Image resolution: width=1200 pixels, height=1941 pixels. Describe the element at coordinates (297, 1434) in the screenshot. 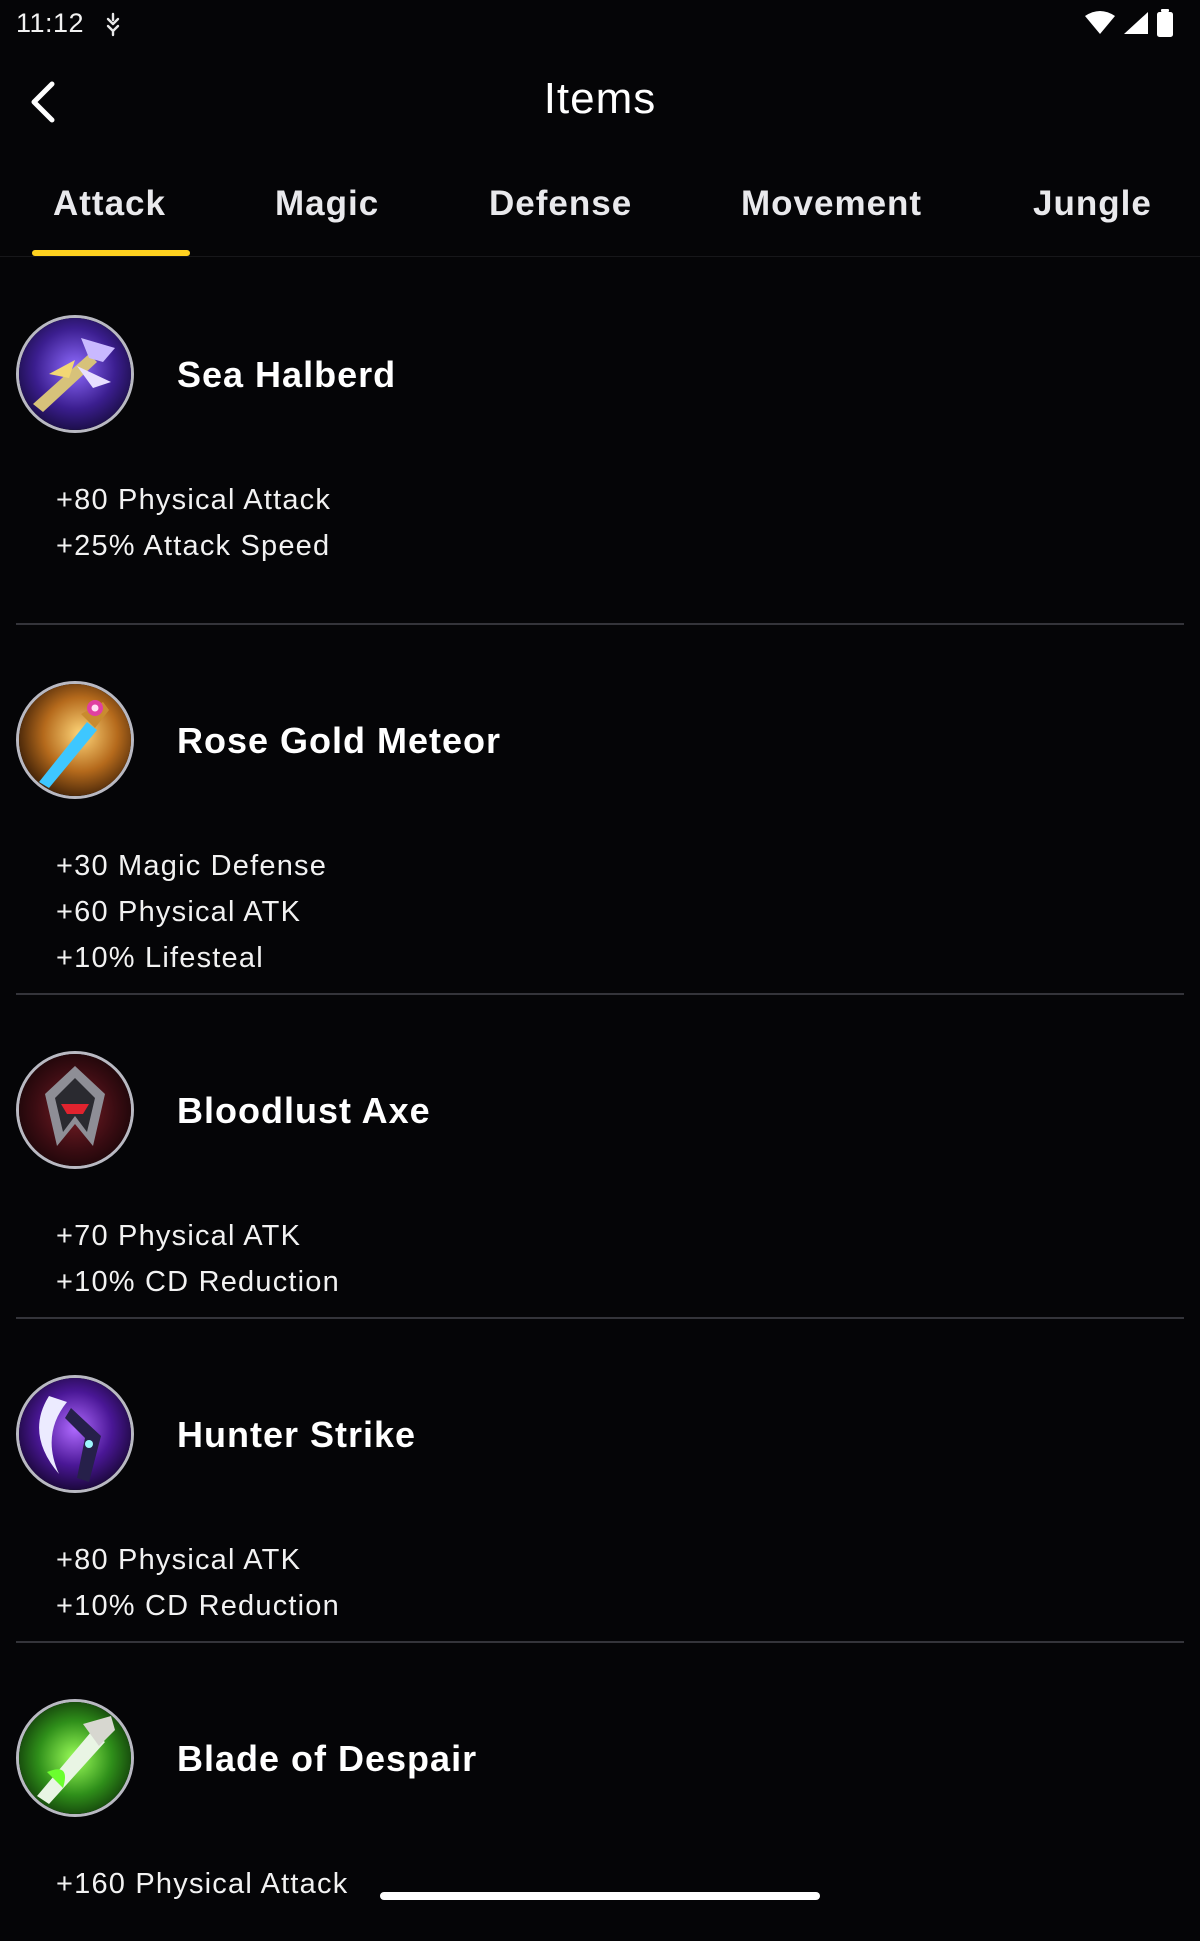

I see `item-name: Hunter Strike` at that location.